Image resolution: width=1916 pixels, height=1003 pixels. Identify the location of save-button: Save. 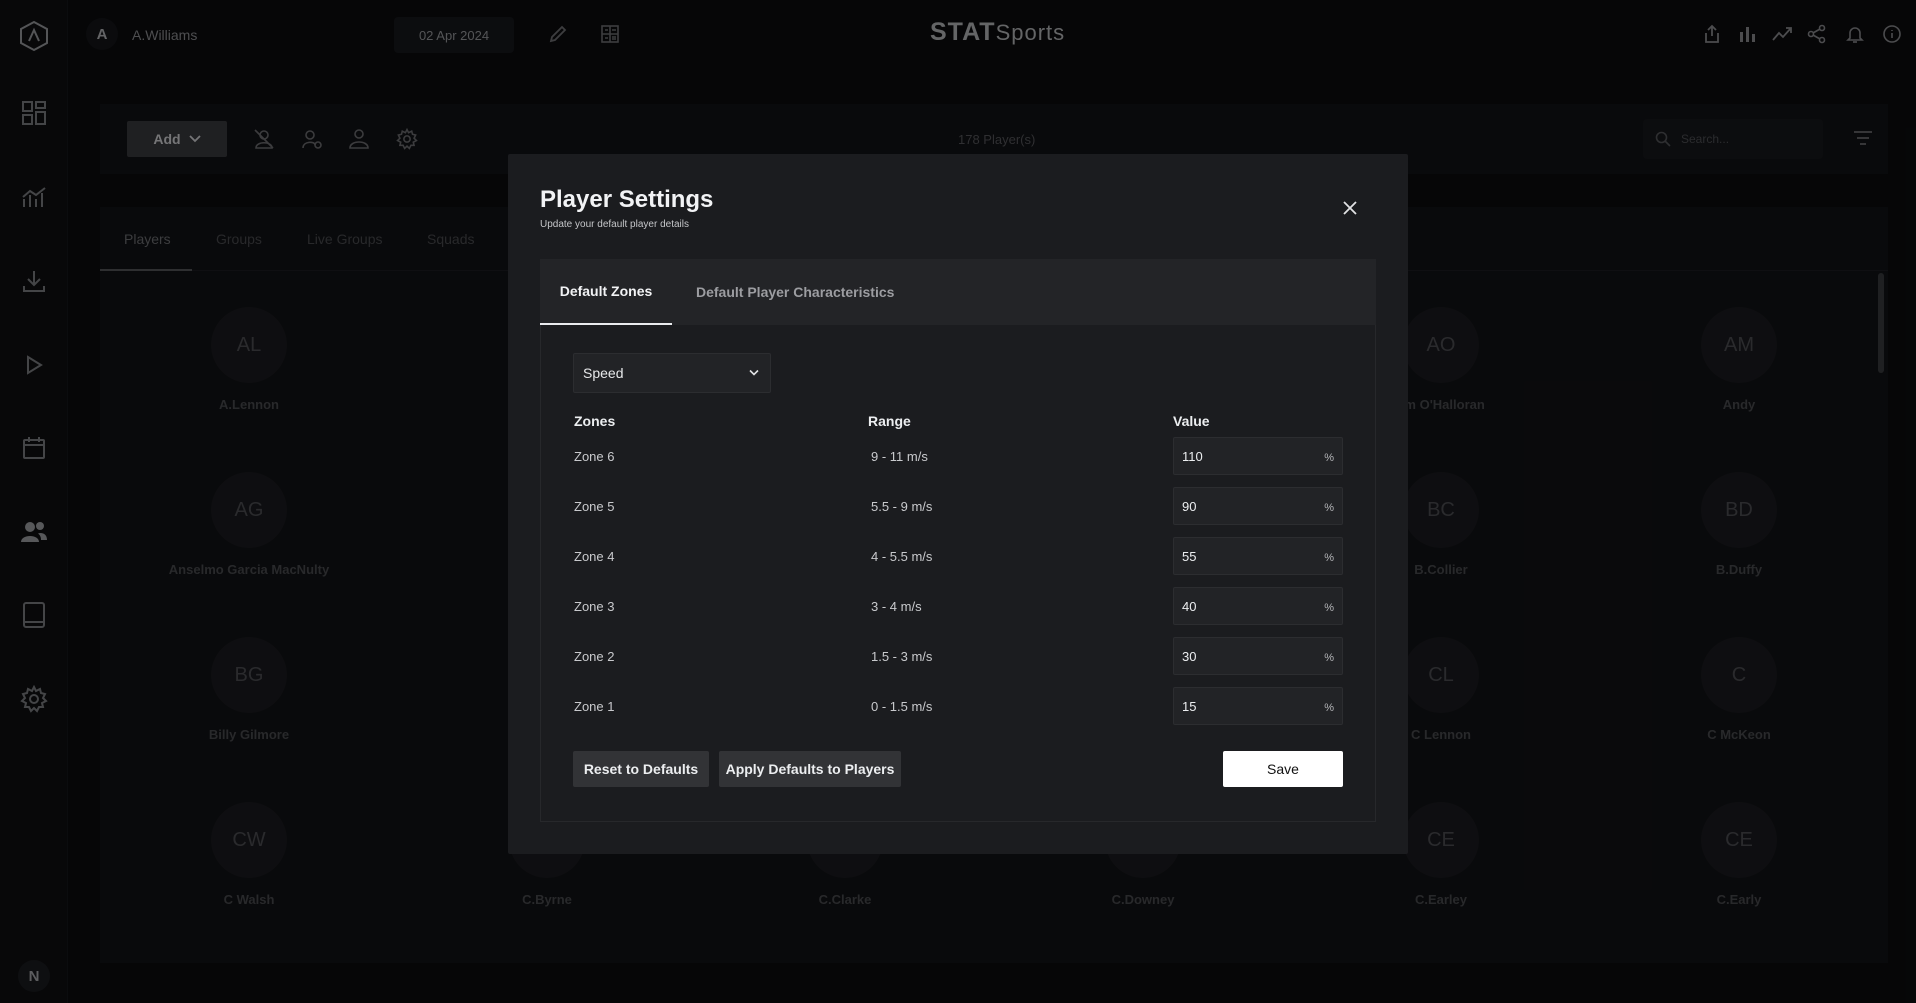
(1283, 769).